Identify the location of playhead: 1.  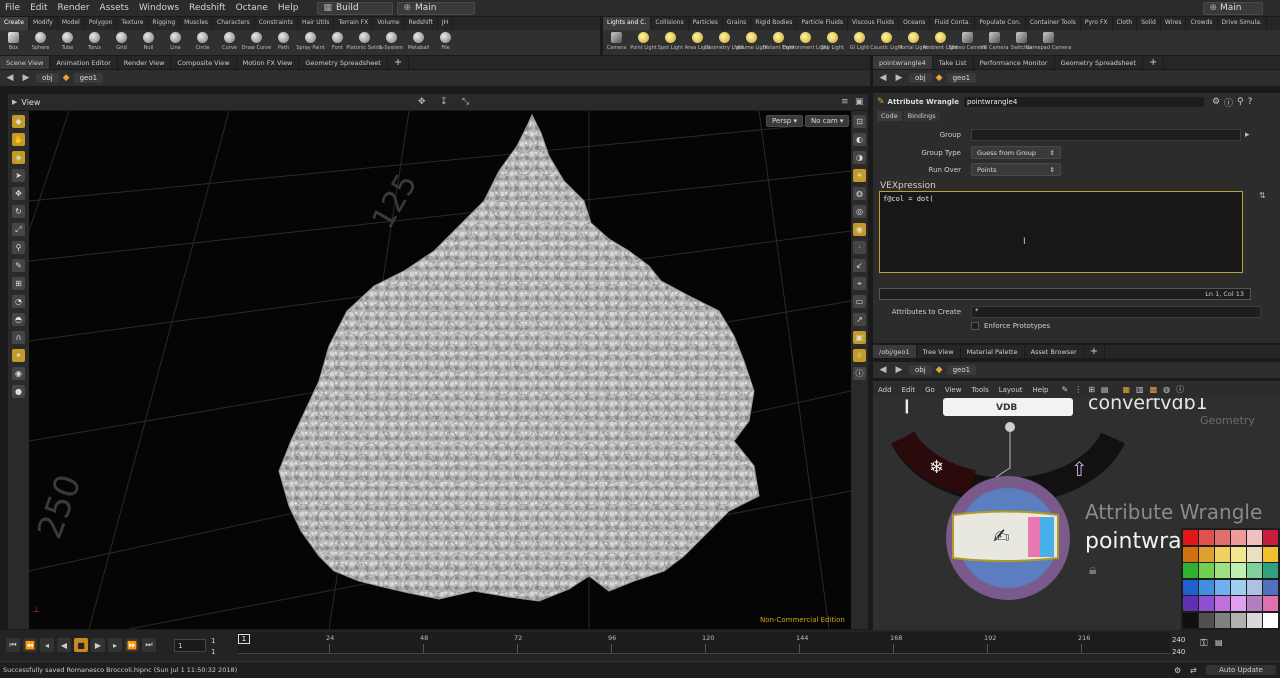
(244, 639).